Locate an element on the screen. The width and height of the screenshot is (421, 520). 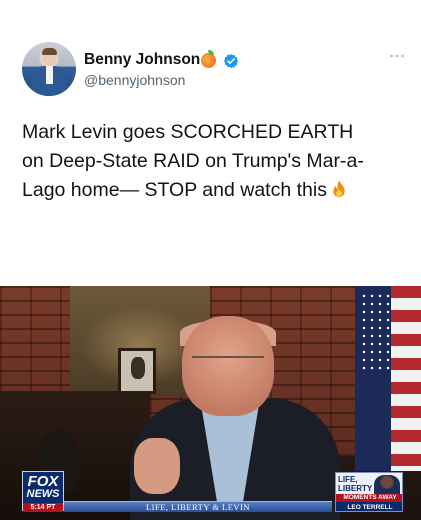
lower-third-text: LIFE, LIBERTY & LEVIN is located at coordinates (198, 507).